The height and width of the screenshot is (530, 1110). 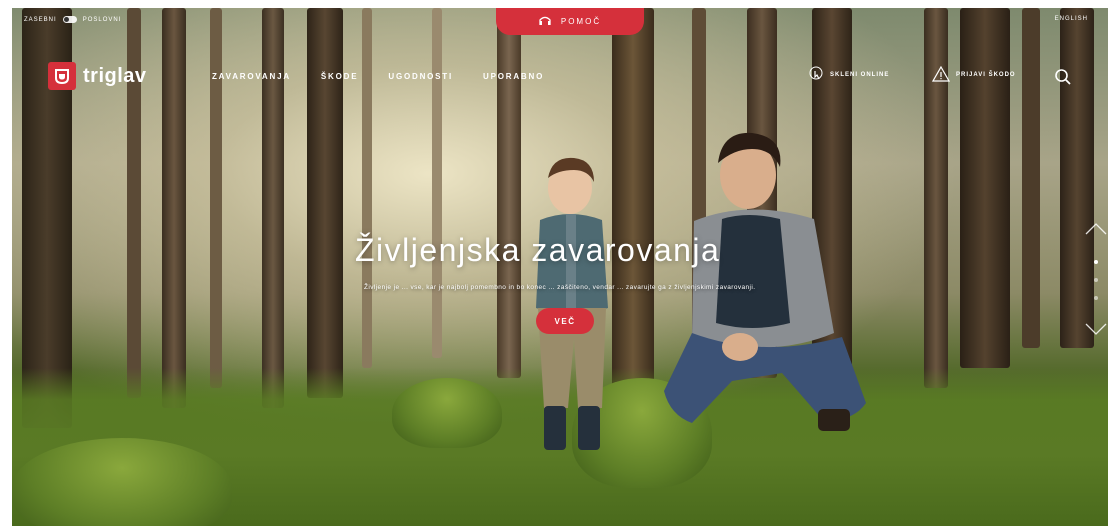 What do you see at coordinates (860, 75) in the screenshot?
I see `buy-online-label: SKLENI ONLINE` at bounding box center [860, 75].